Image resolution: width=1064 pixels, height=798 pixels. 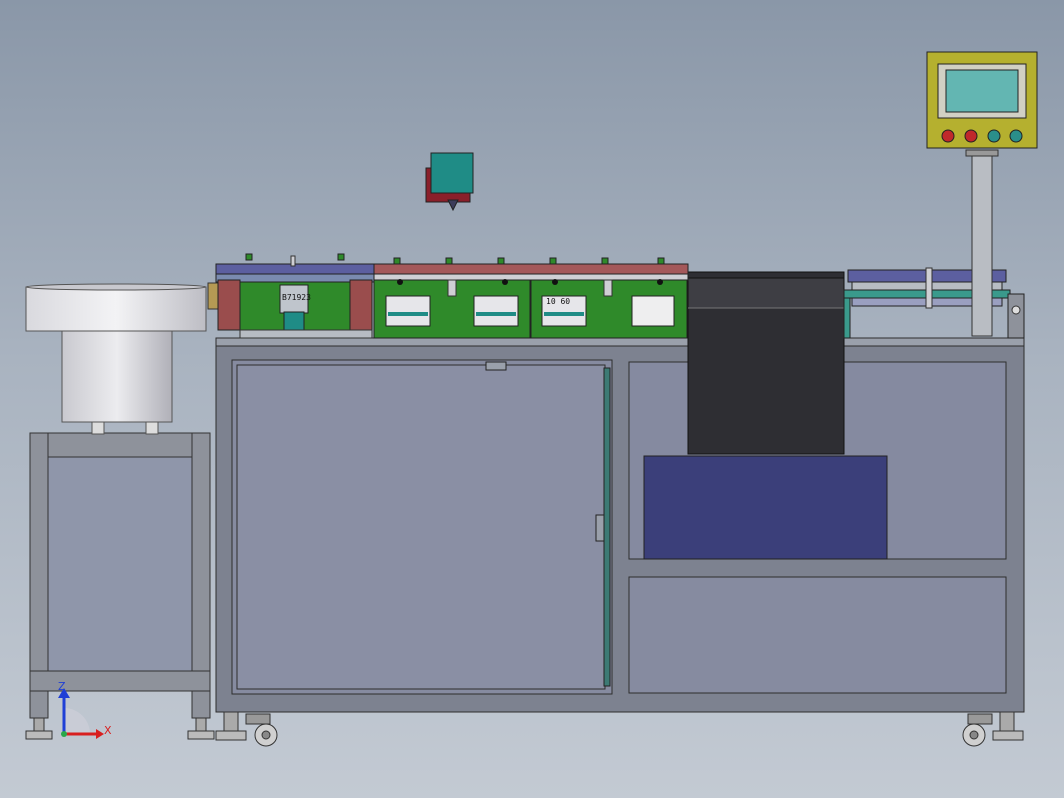 I want to click on bowl-feeder, so click(x=116, y=359).